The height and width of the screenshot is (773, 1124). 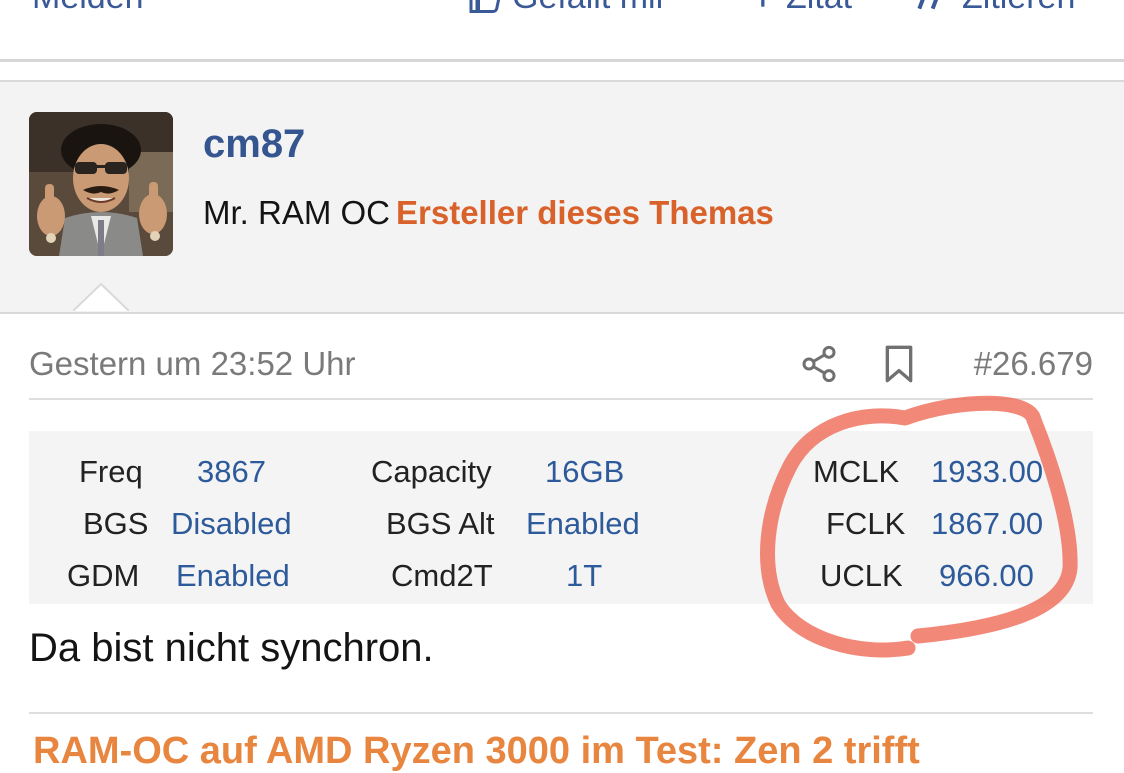 What do you see at coordinates (1033, 364) in the screenshot?
I see `post-number-link: #26.679` at bounding box center [1033, 364].